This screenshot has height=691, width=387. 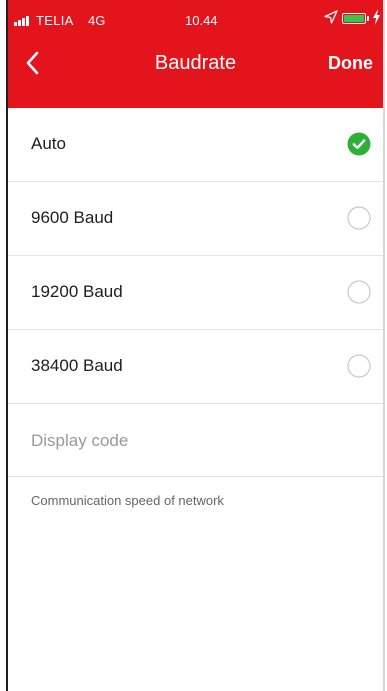 What do you see at coordinates (195, 440) in the screenshot?
I see `display-code-row: Display code` at bounding box center [195, 440].